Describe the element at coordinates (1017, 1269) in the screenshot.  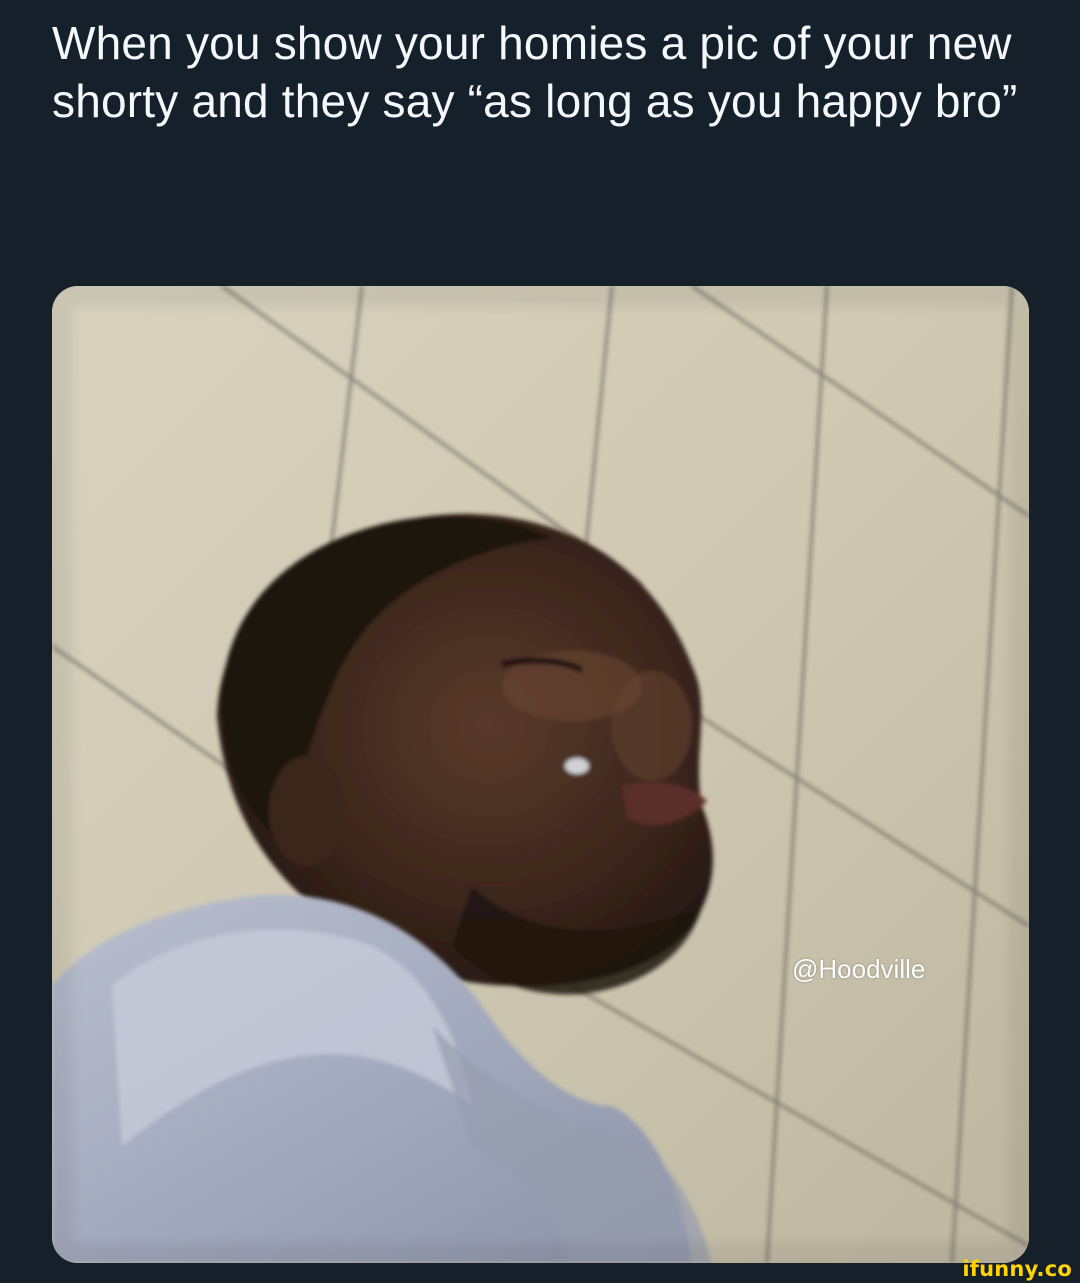
I see `ifunny-logo: ifunny.co` at that location.